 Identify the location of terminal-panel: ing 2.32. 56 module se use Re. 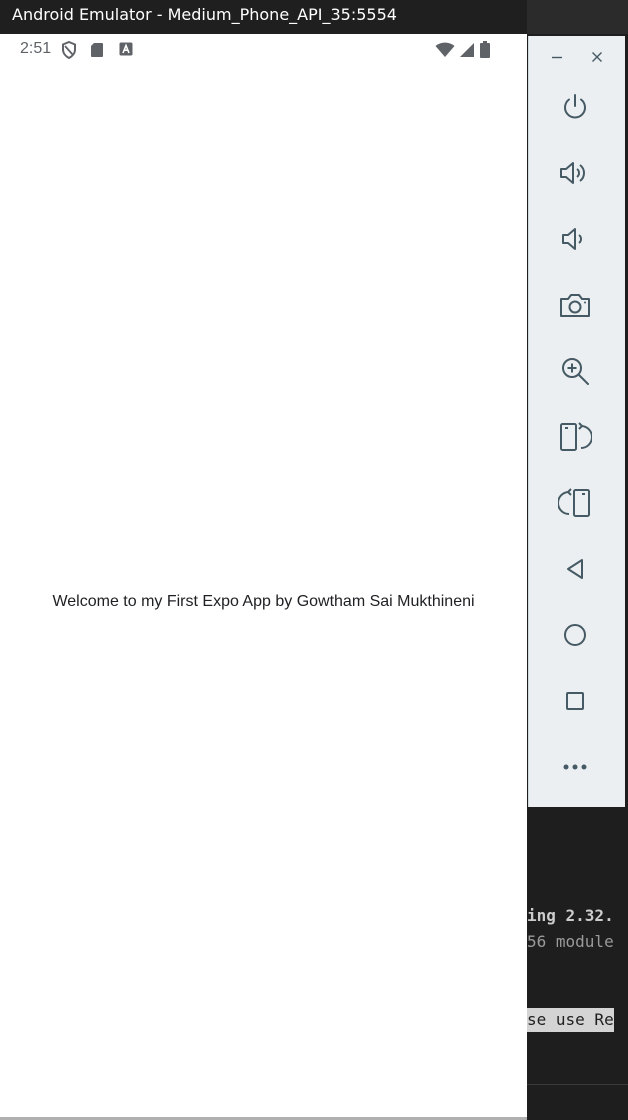
(577, 964).